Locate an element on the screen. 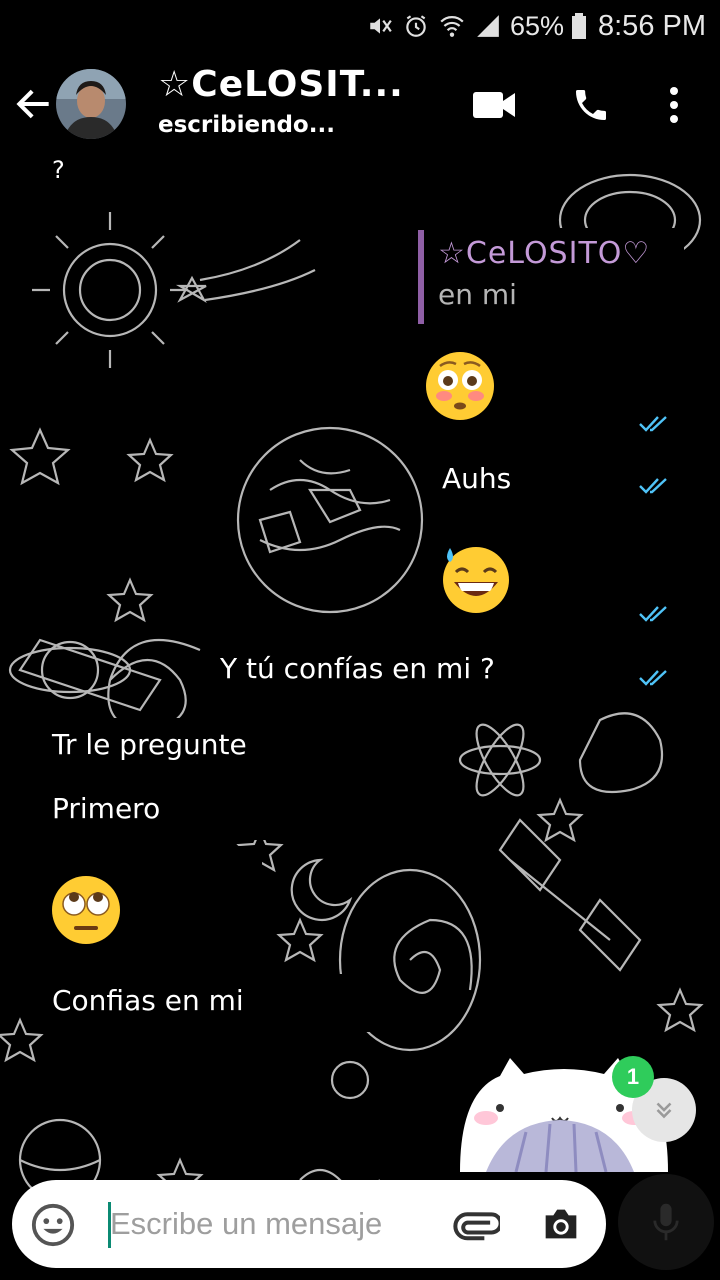 The height and width of the screenshot is (1280, 720). battery-icon is located at coordinates (579, 26).